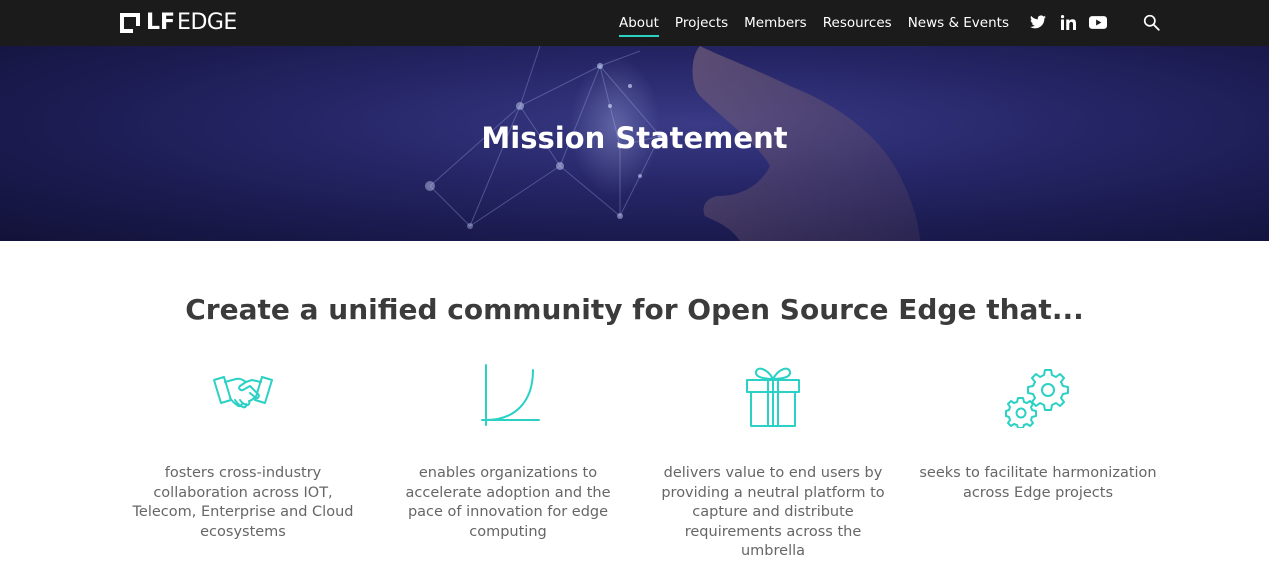  Describe the element at coordinates (639, 23) in the screenshot. I see `nav-item-about: About` at that location.